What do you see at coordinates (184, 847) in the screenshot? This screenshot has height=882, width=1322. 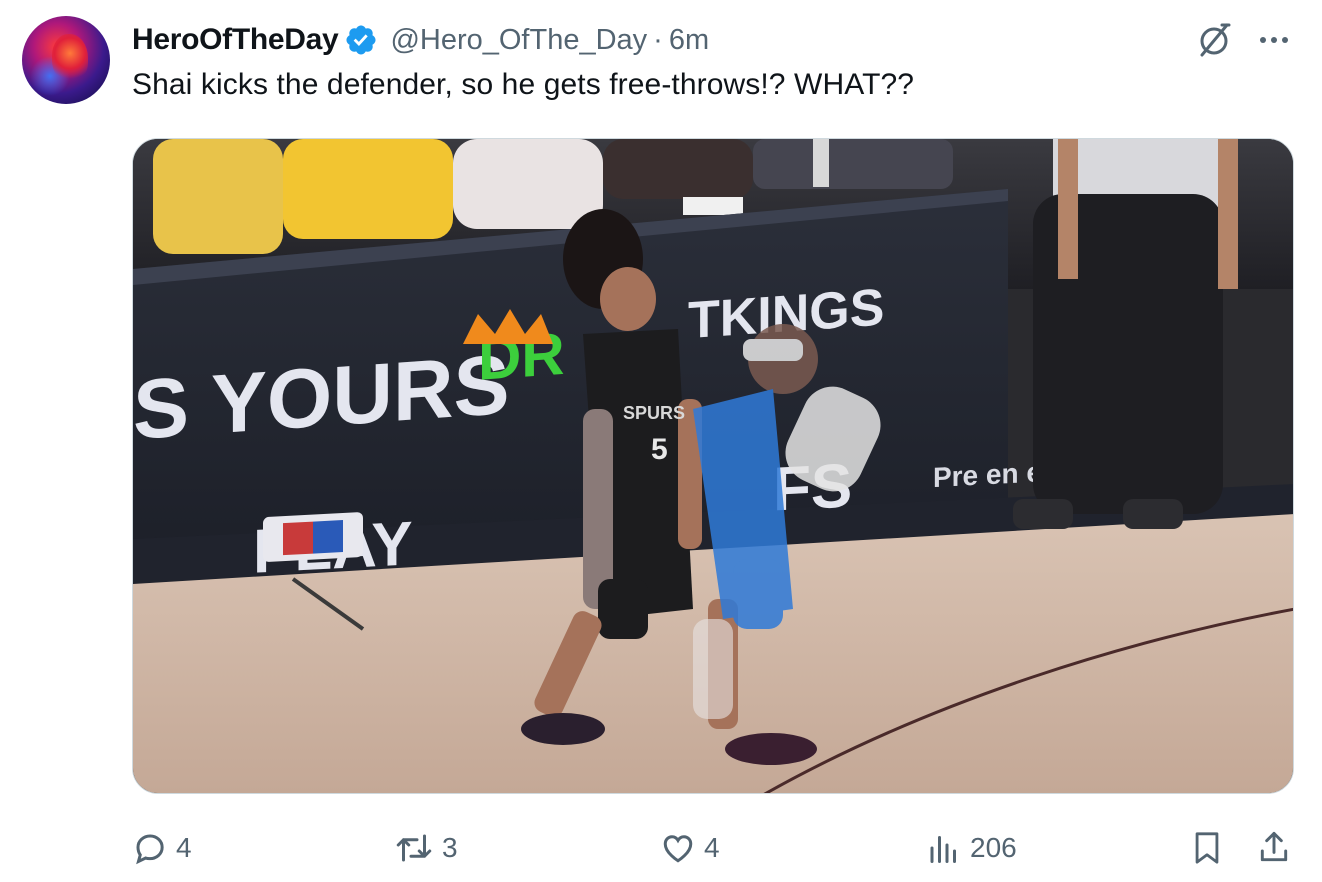 I see `reply-count: 4` at bounding box center [184, 847].